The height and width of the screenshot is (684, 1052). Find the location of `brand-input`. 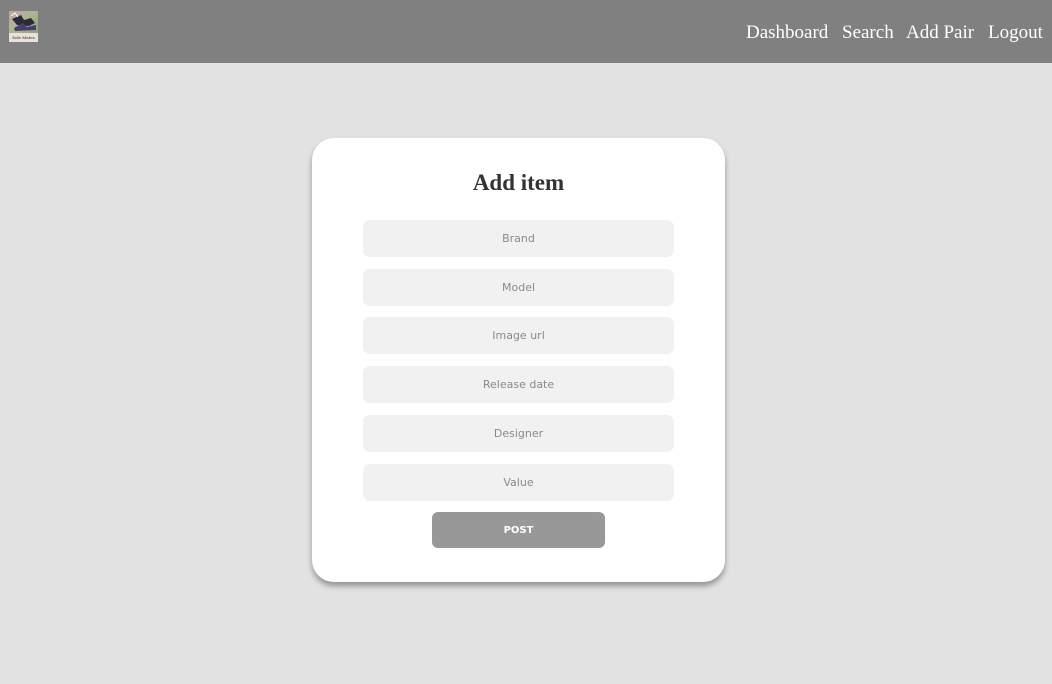

brand-input is located at coordinates (518, 238).